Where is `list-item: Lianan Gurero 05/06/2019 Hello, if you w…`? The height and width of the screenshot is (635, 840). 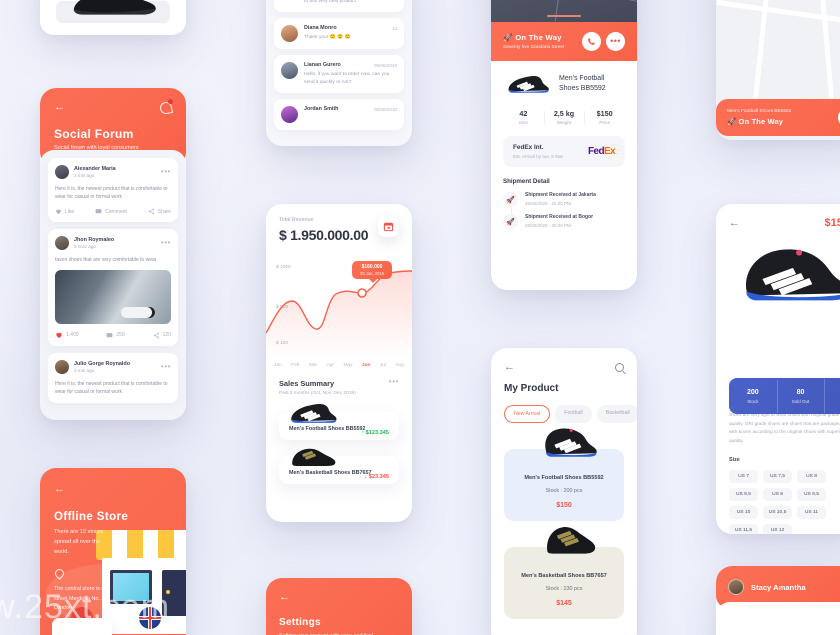 list-item: Lianan Gurero 05/06/2019 Hello, if you w… is located at coordinates (339, 74).